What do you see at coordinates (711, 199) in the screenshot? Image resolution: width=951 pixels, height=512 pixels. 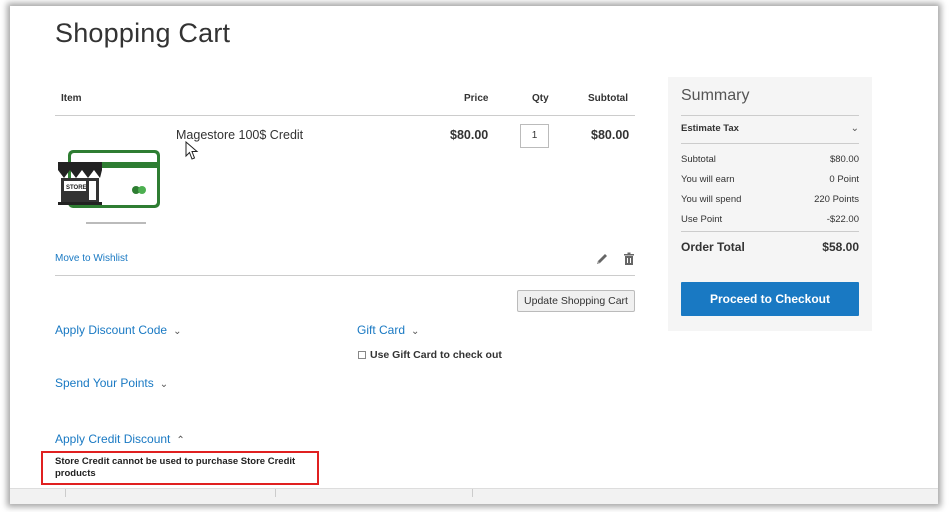 I see `summary-line-label: You will spend` at bounding box center [711, 199].